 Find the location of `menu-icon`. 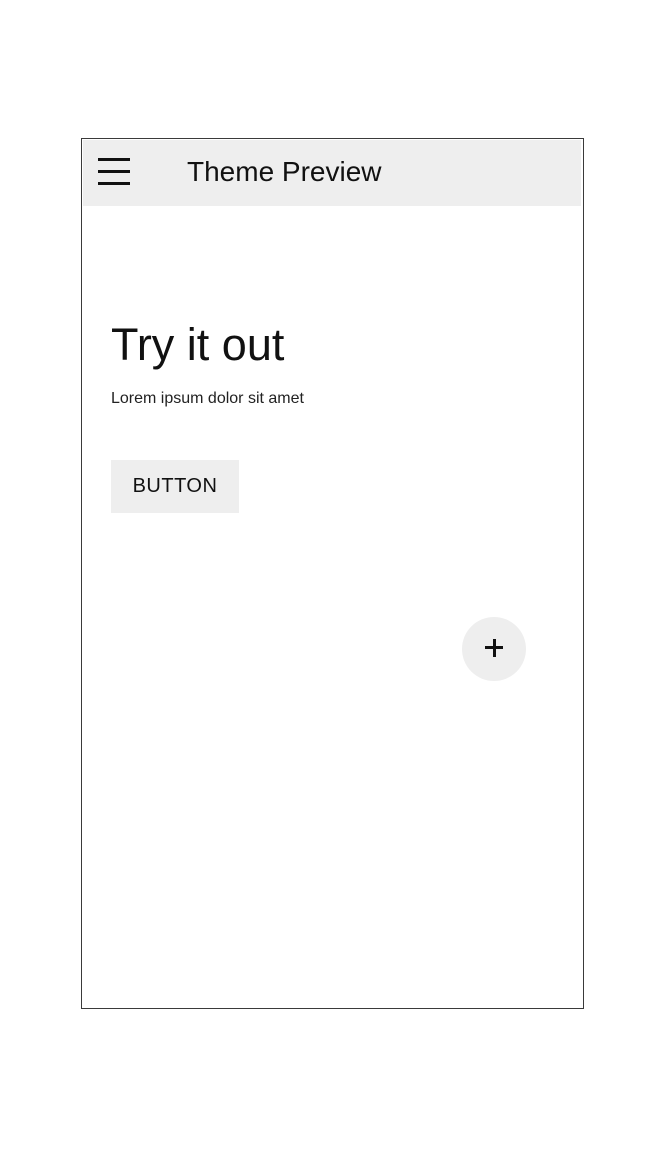

menu-icon is located at coordinates (114, 172).